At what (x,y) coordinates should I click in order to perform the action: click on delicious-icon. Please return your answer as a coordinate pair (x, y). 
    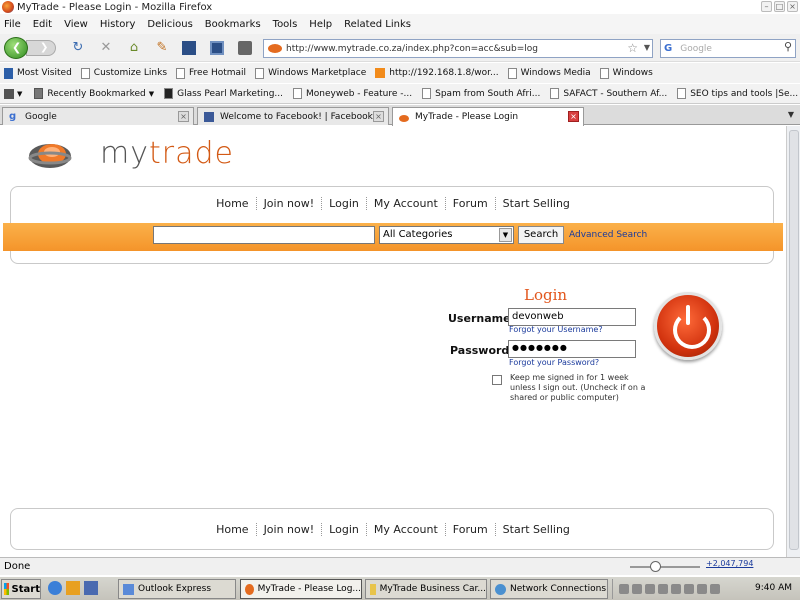
    Looking at the image, I should click on (189, 48).